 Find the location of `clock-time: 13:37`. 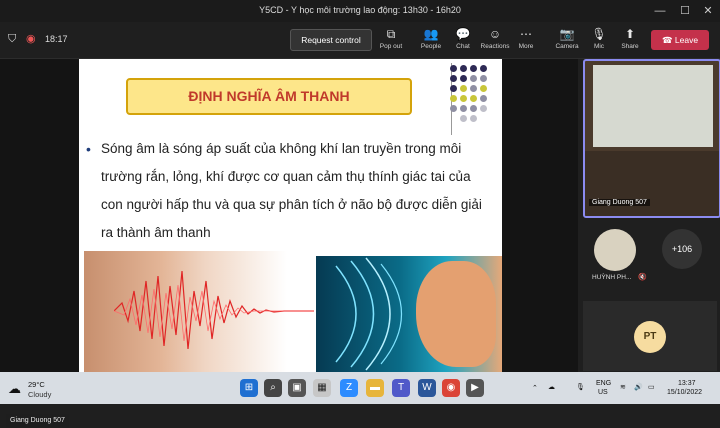

clock-time: 13:37 is located at coordinates (687, 383).